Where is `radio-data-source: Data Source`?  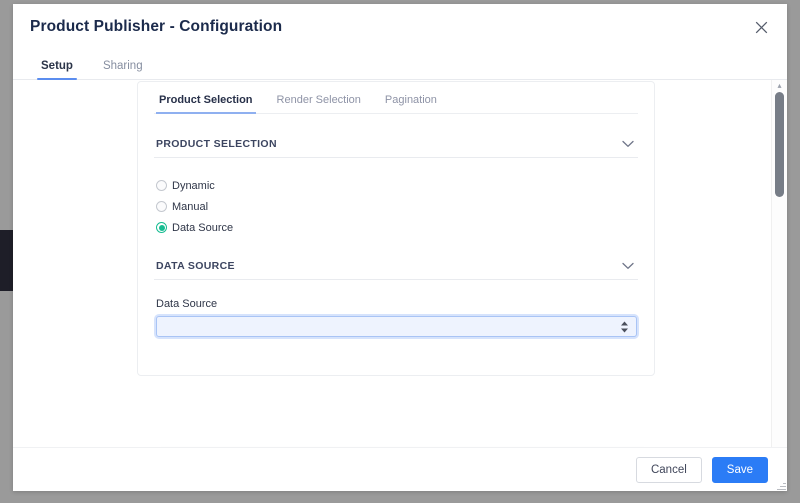 radio-data-source: Data Source is located at coordinates (397, 227).